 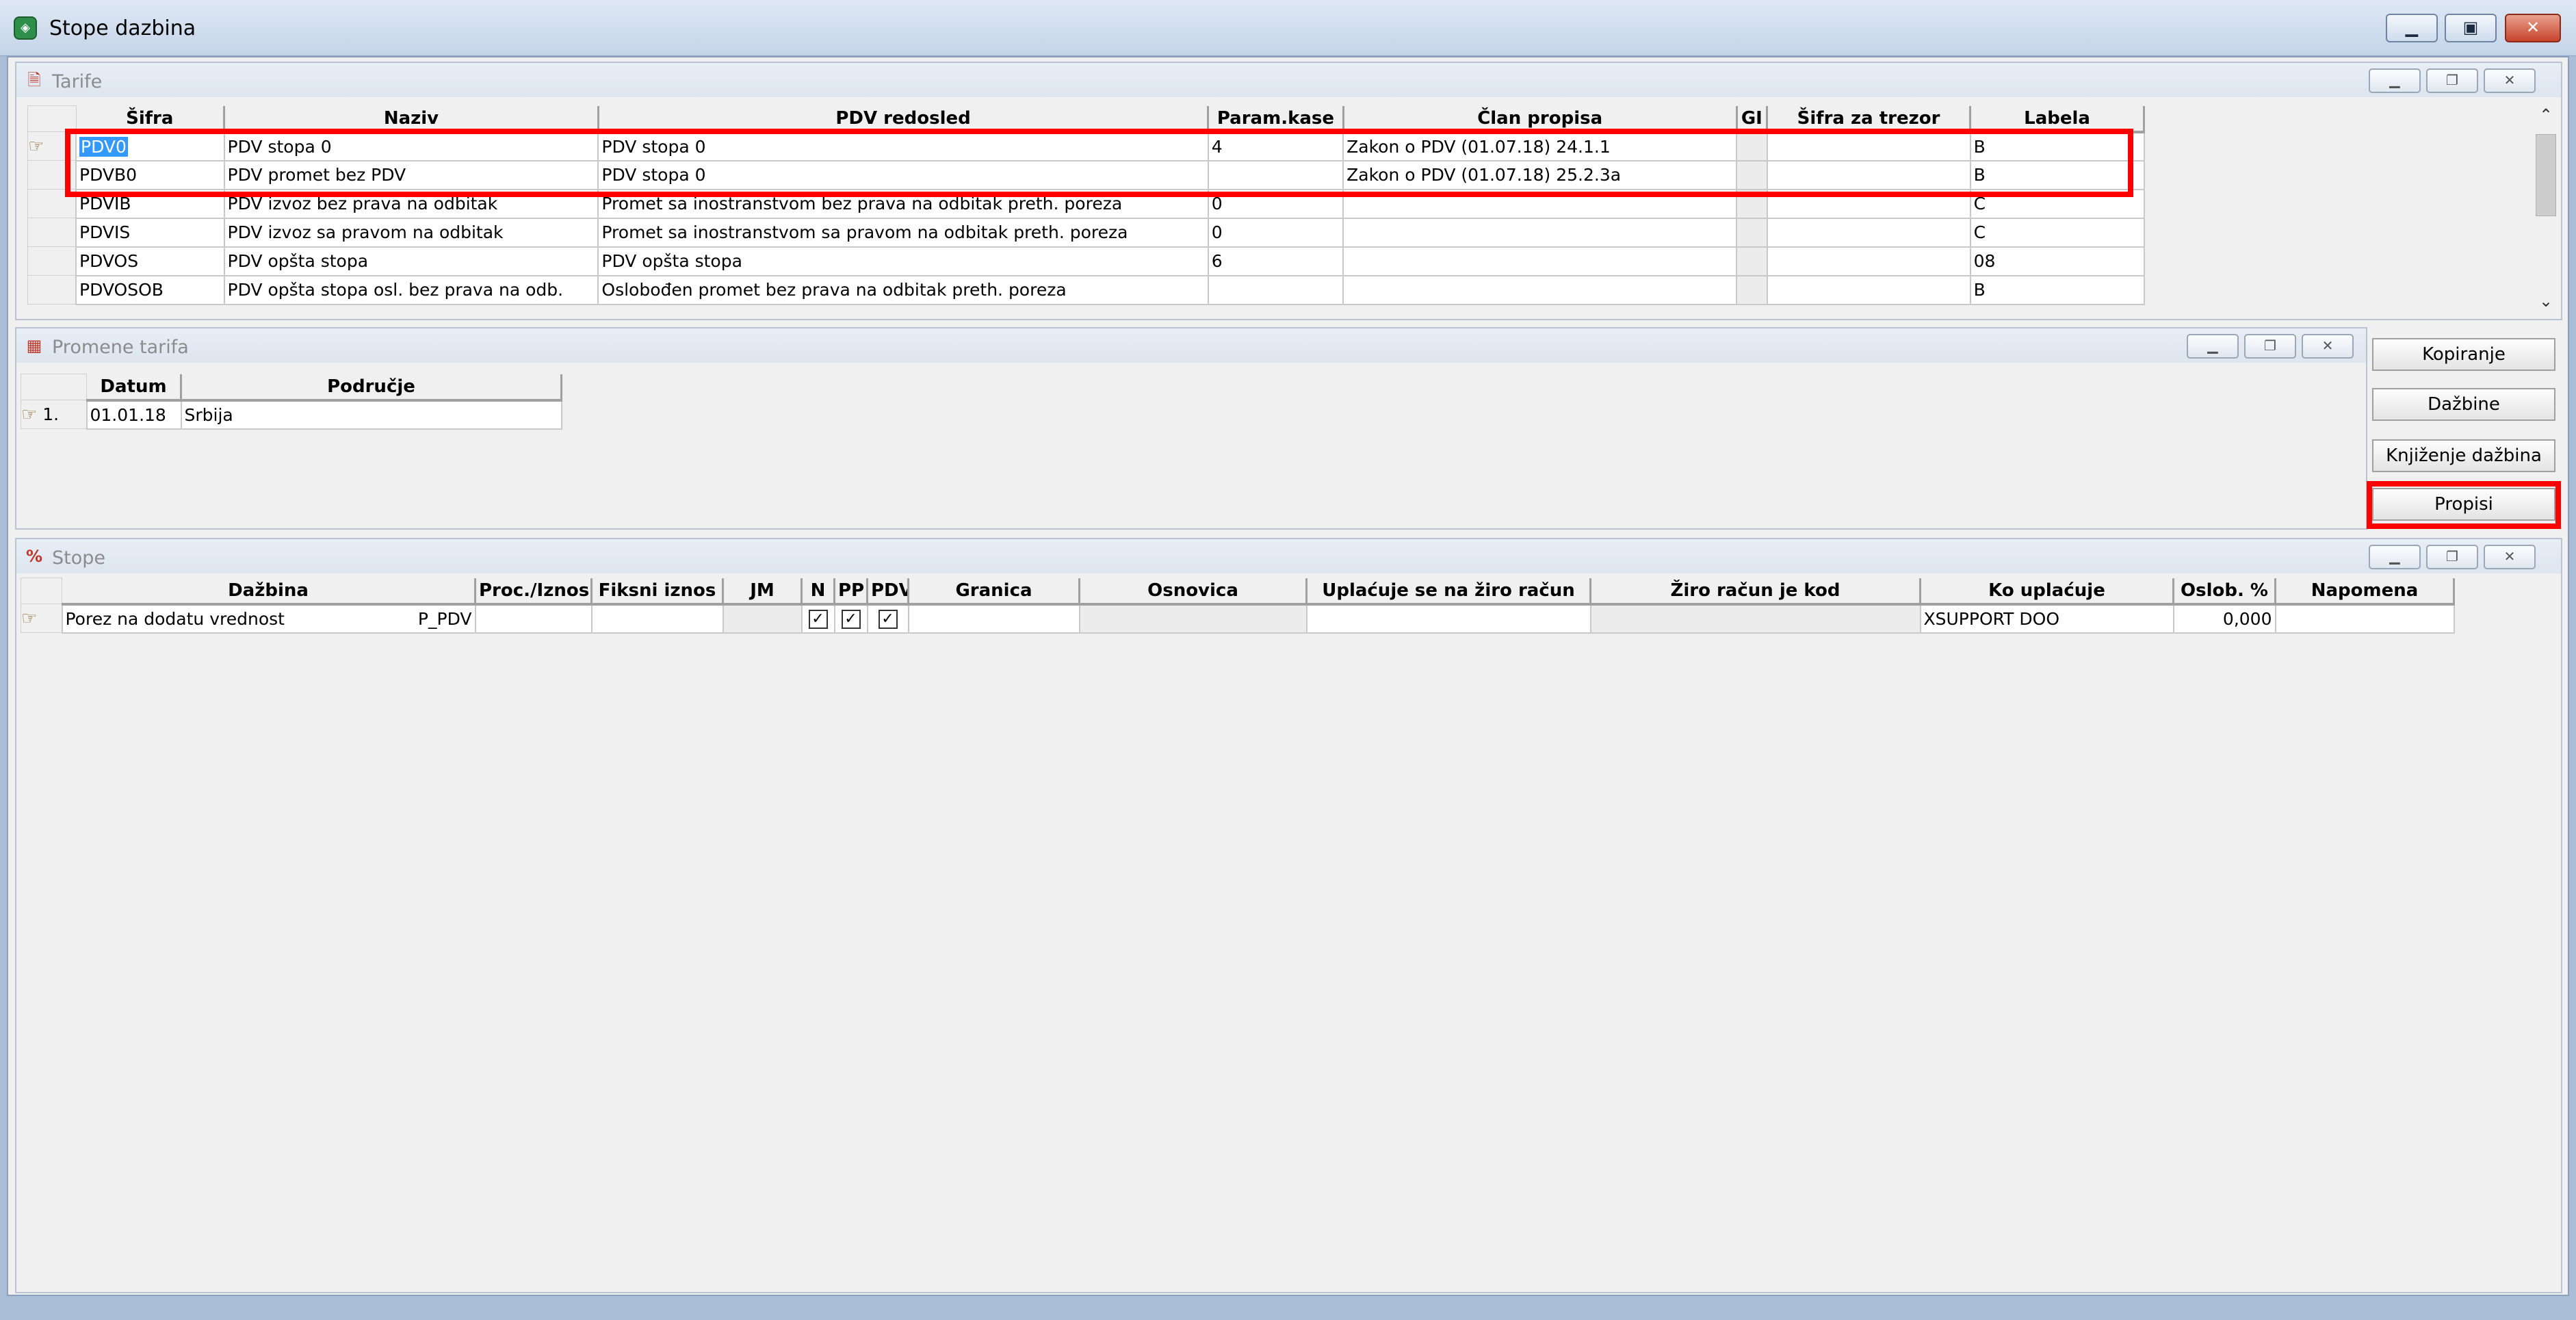 I want to click on tarife-cell-naziv: PDV stopa 0, so click(x=411, y=146).